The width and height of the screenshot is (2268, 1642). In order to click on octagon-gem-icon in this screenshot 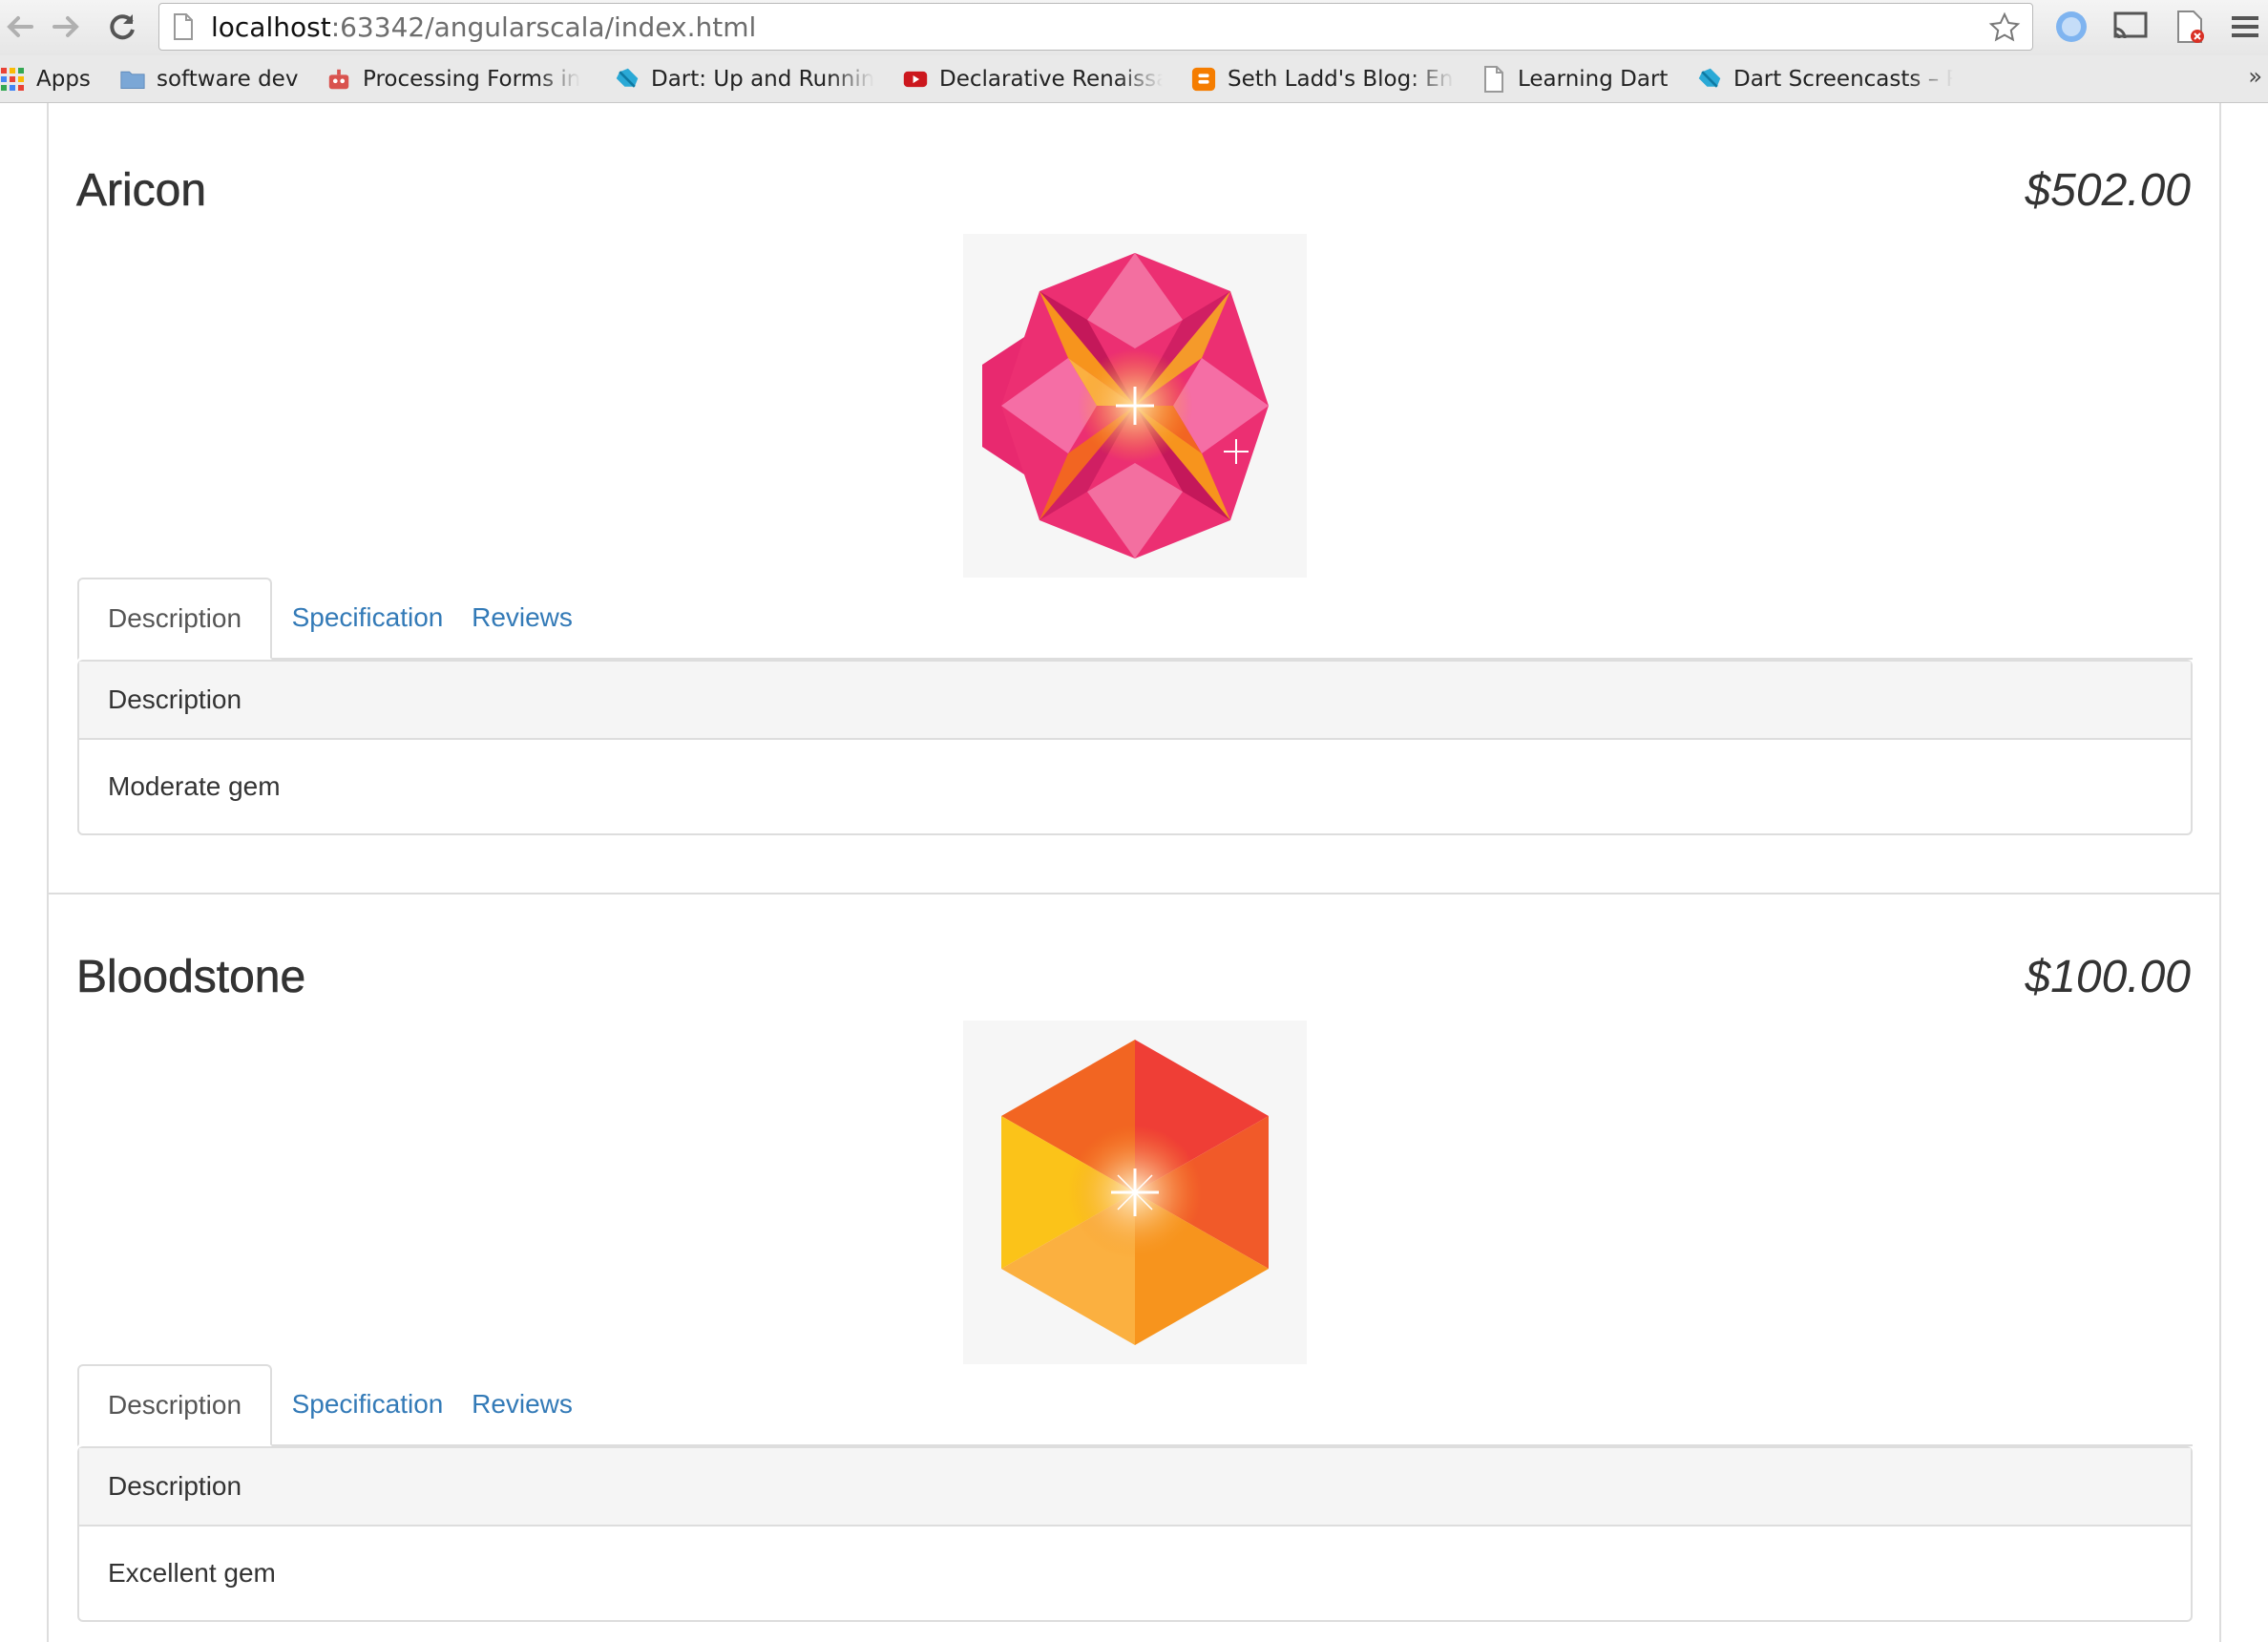, I will do `click(1125, 406)`.